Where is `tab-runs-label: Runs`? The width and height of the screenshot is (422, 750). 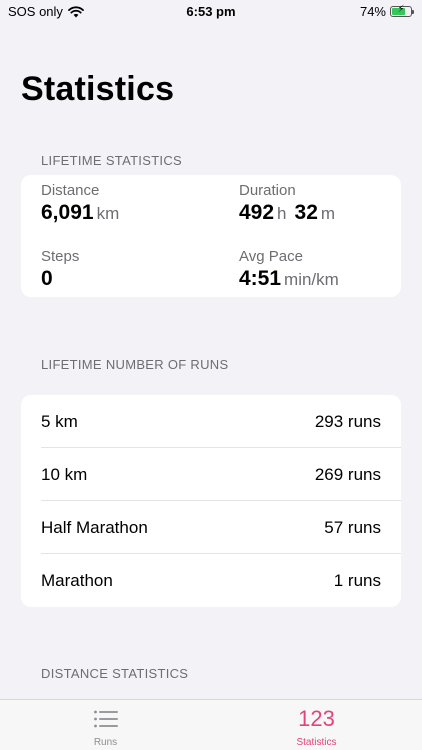 tab-runs-label: Runs is located at coordinates (105, 742).